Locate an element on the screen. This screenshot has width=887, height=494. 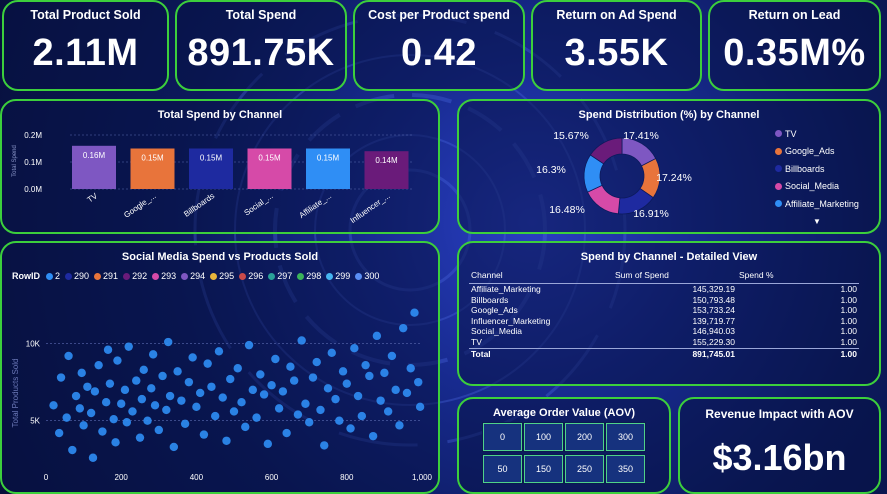
table-cell: Affiliate_Marketing is located at coordinates (506, 289).